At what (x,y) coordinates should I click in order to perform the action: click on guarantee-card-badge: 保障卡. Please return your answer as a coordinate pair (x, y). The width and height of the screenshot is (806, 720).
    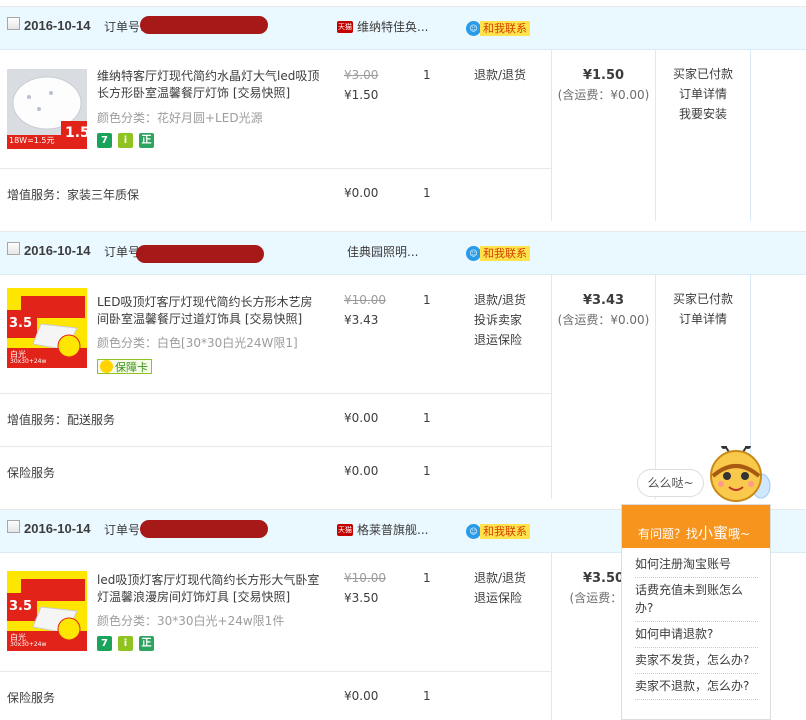
    Looking at the image, I should click on (124, 366).